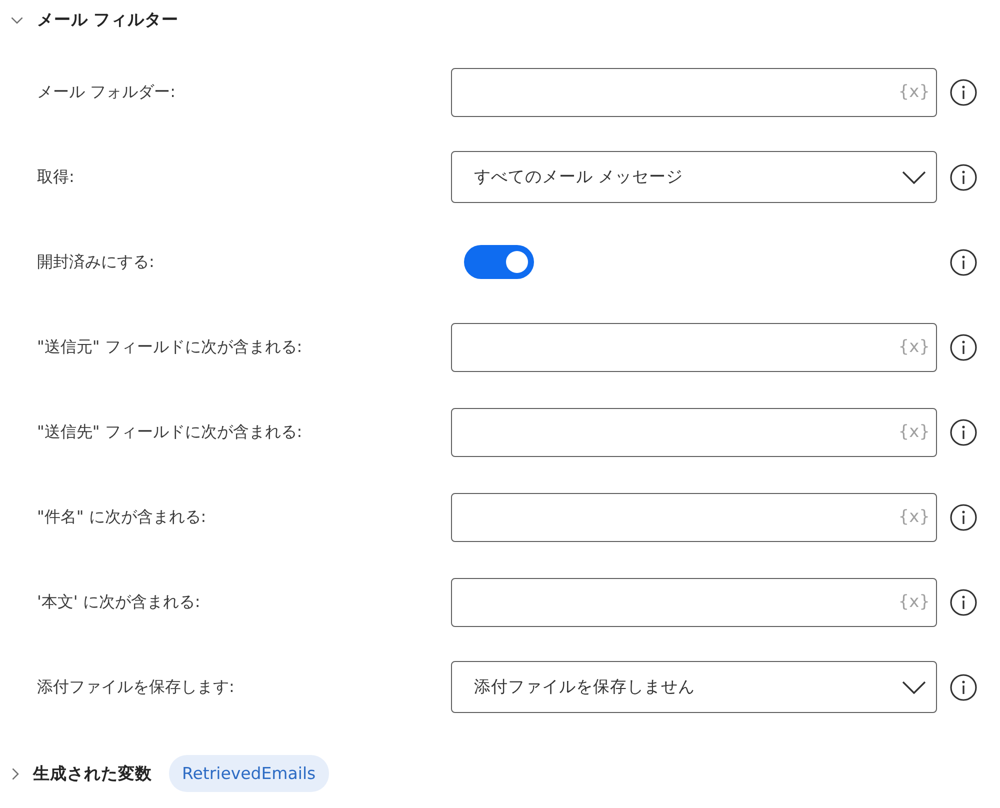 This screenshot has width=1000, height=808. I want to click on dropdown: すべてのメール メッセージ, so click(694, 177).